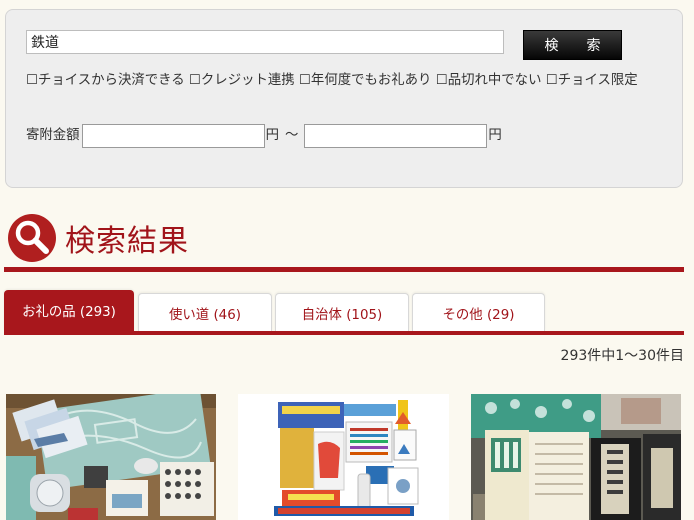 The image size is (694, 520). Describe the element at coordinates (105, 80) in the screenshot. I see `option-choice-payment: ☐チョイスから決済できる` at that location.